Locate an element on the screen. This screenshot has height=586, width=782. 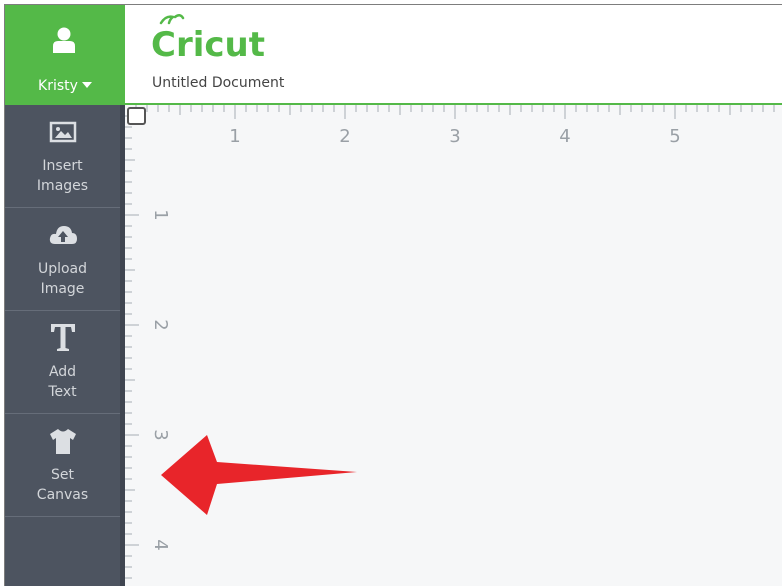
ruler-top-label-2: 2 is located at coordinates (344, 136).